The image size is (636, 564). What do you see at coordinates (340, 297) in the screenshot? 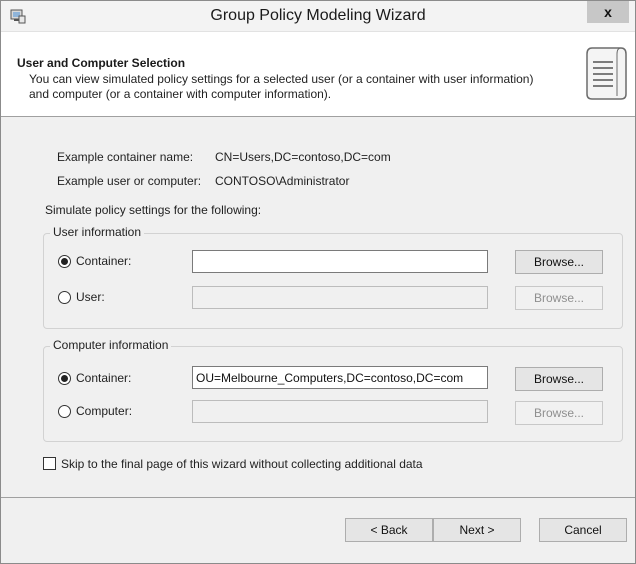
I see `user-input` at bounding box center [340, 297].